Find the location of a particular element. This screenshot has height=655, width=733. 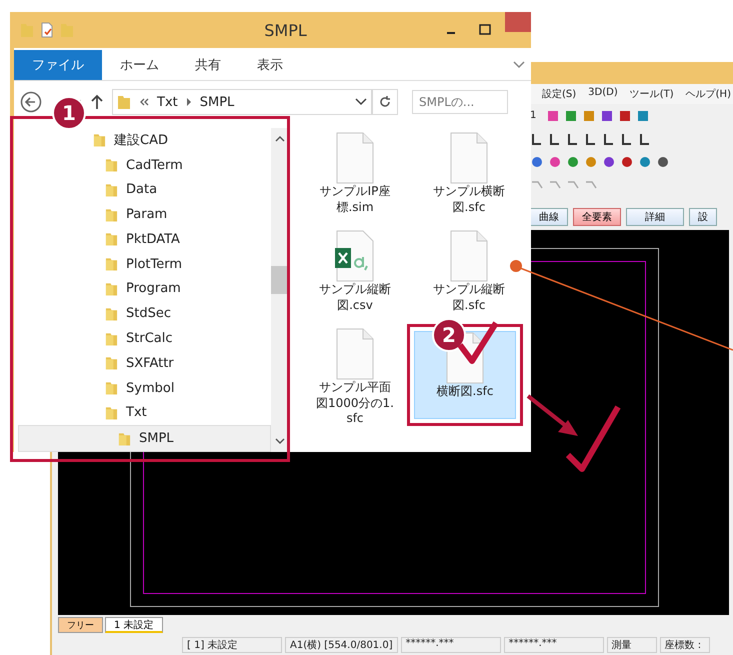

file-item: サンプル縦断図.csv is located at coordinates (355, 276).